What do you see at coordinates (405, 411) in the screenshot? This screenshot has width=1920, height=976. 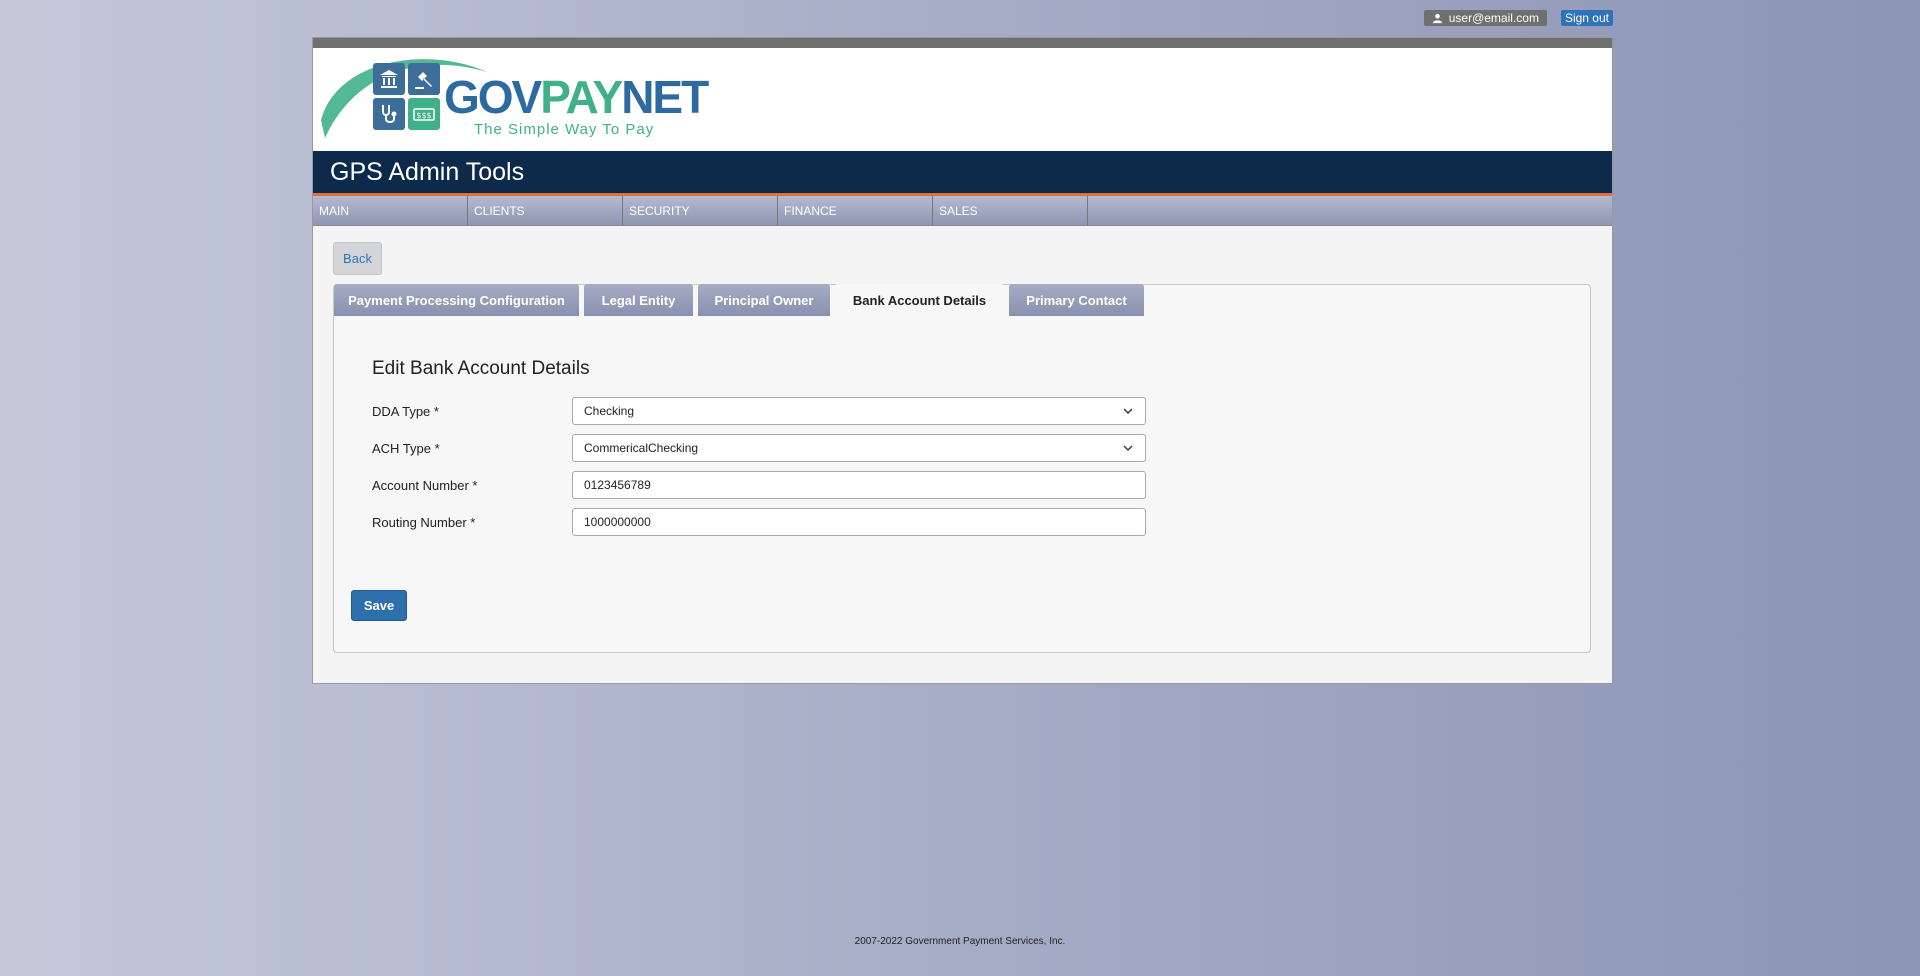 I see `dda-type-label: DDA Type *` at bounding box center [405, 411].